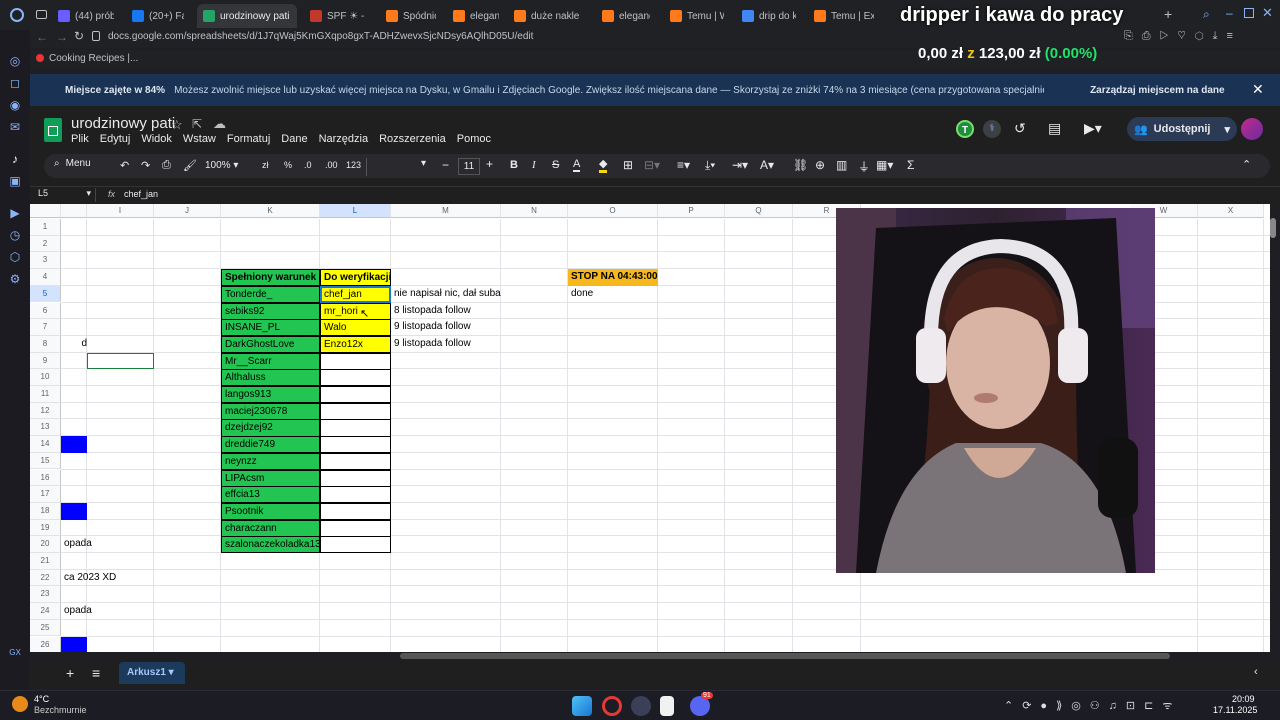 The image size is (1280, 720). Describe the element at coordinates (270, 278) in the screenshot. I see `cell-k4-header: Spełniony warunek` at that location.